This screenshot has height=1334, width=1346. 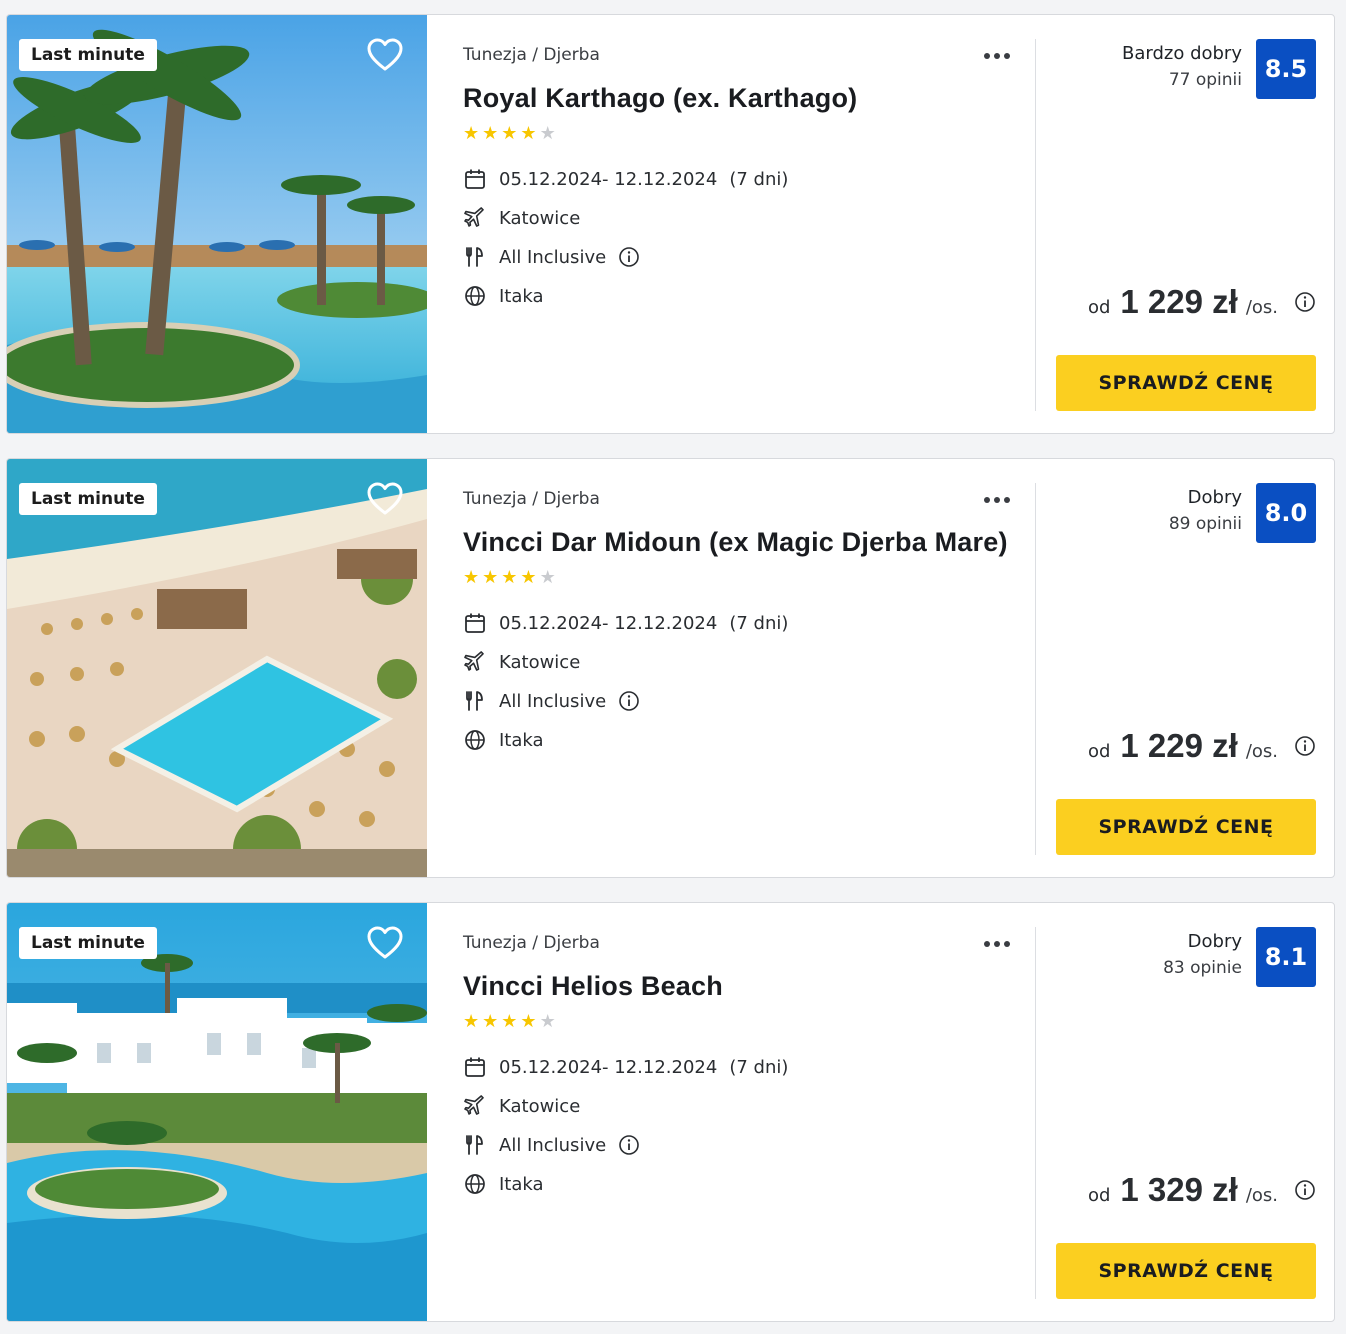 What do you see at coordinates (1205, 524) in the screenshot?
I see `review-count: 89 opinii` at bounding box center [1205, 524].